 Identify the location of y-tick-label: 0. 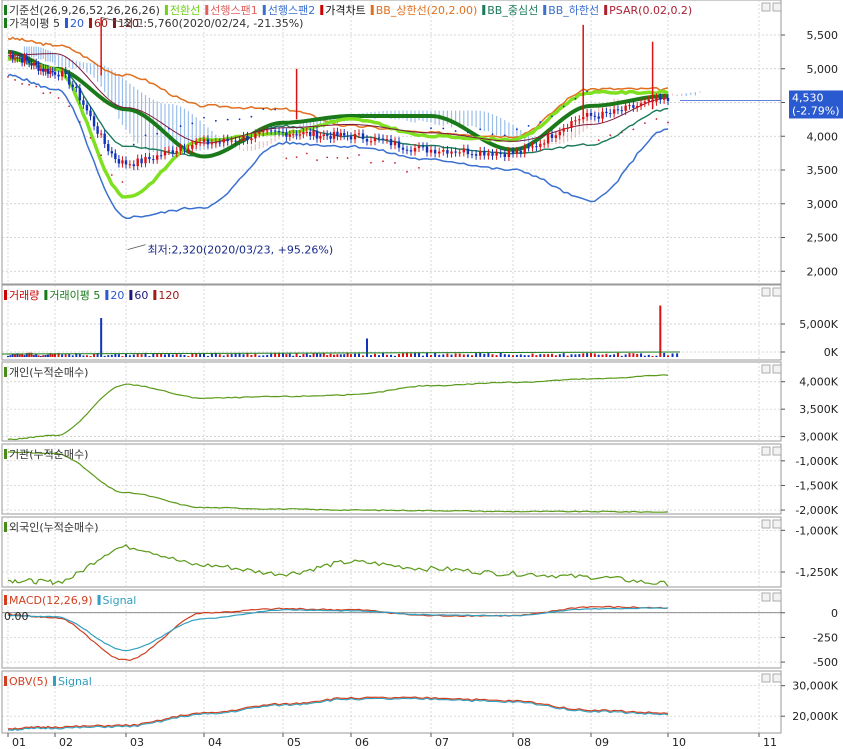
(834, 613).